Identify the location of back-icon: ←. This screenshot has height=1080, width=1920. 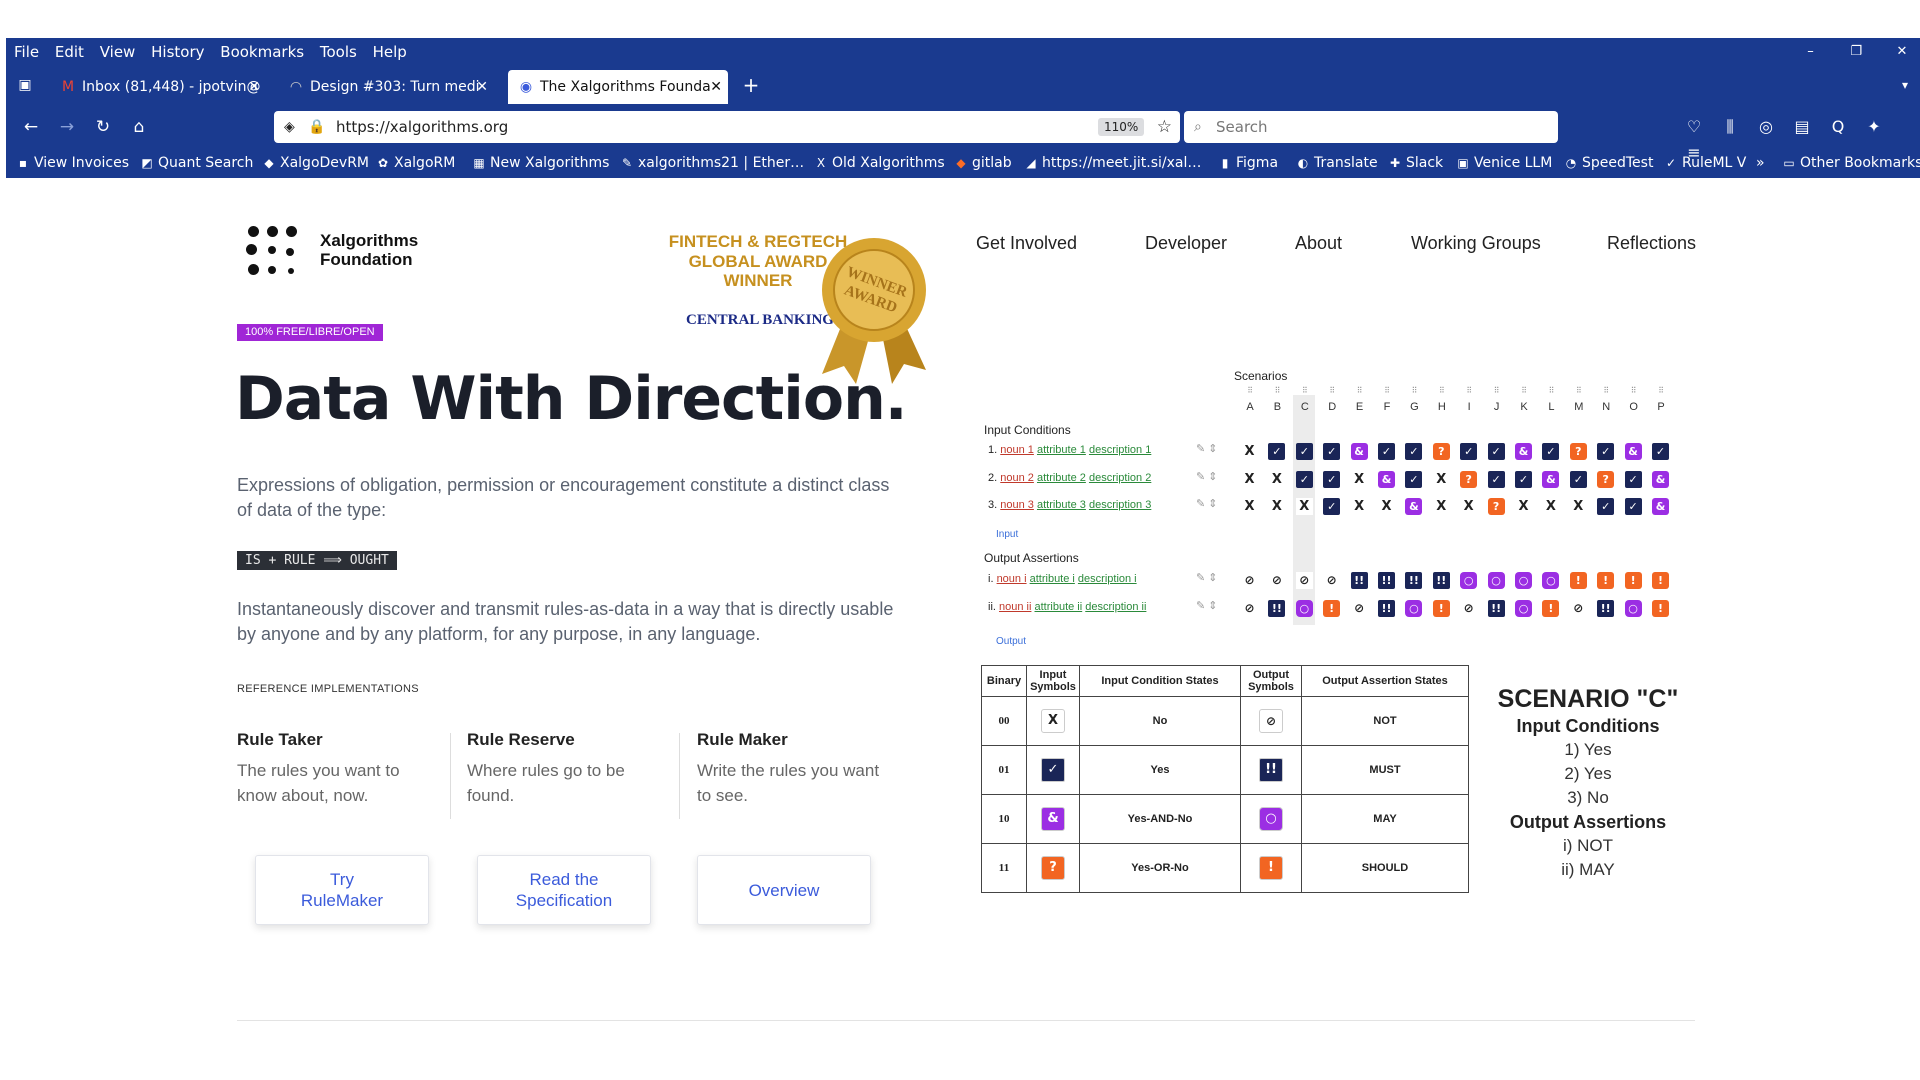
(31, 127).